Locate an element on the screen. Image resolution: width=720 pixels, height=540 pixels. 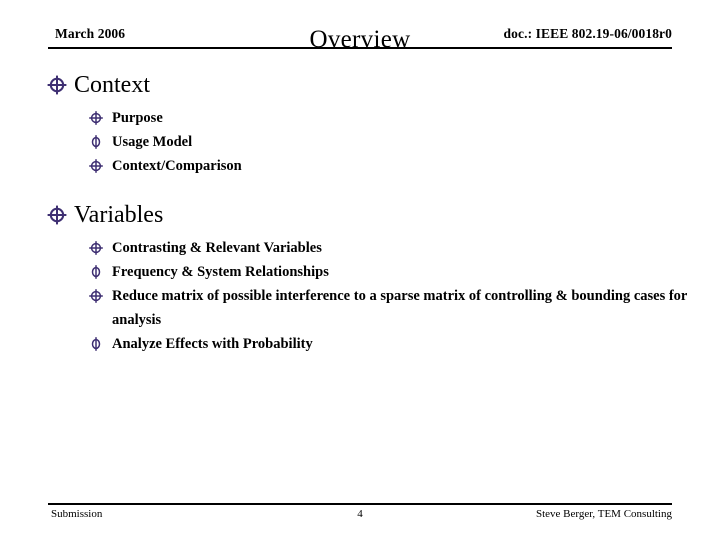
list-item: Analyze Effects with Probability is located at coordinates (392, 344).